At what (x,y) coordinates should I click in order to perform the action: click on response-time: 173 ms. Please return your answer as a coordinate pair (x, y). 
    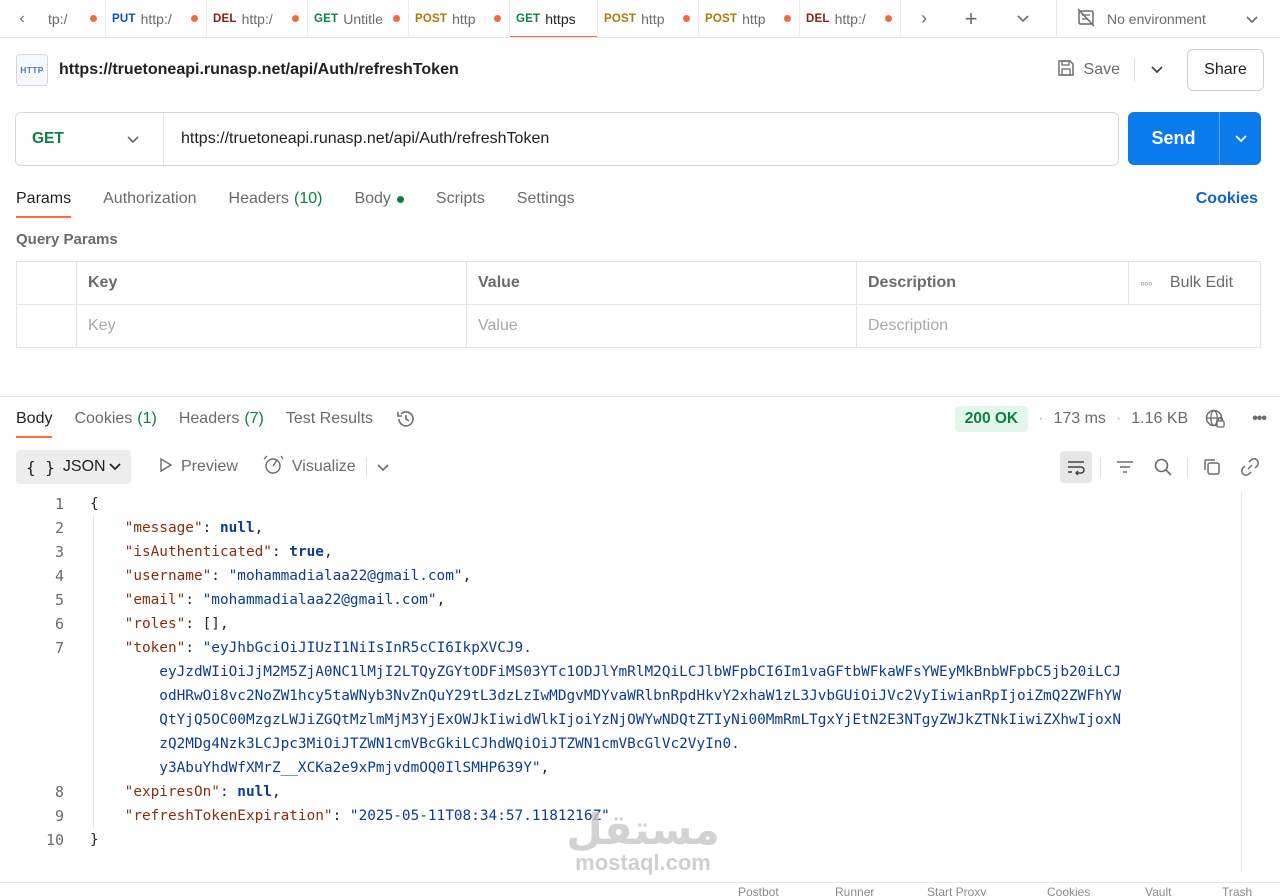
    Looking at the image, I should click on (1079, 419).